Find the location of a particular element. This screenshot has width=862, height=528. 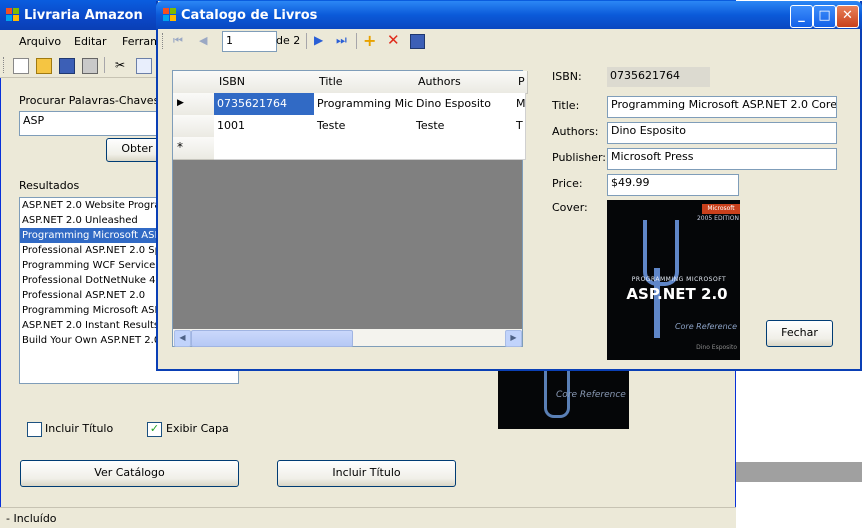

close-button: Fechar is located at coordinates (799, 333).